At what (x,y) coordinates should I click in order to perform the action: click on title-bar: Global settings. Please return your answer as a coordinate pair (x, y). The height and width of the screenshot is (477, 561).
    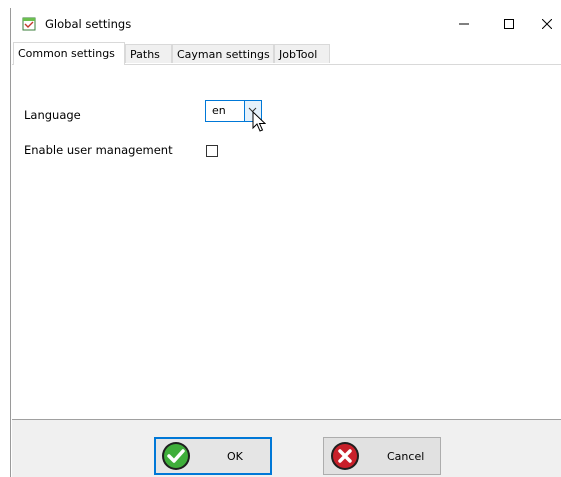
    Looking at the image, I should click on (286, 25).